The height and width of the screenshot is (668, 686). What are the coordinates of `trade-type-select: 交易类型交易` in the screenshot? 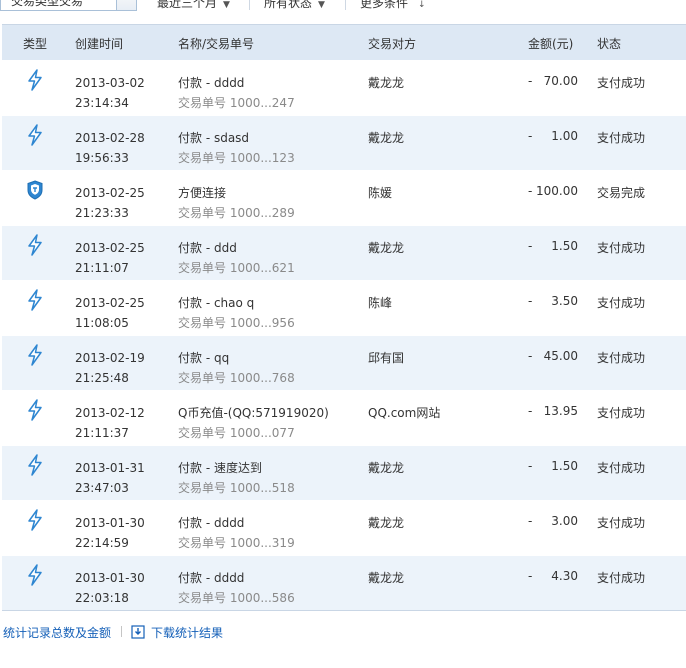 It's located at (68, 5).